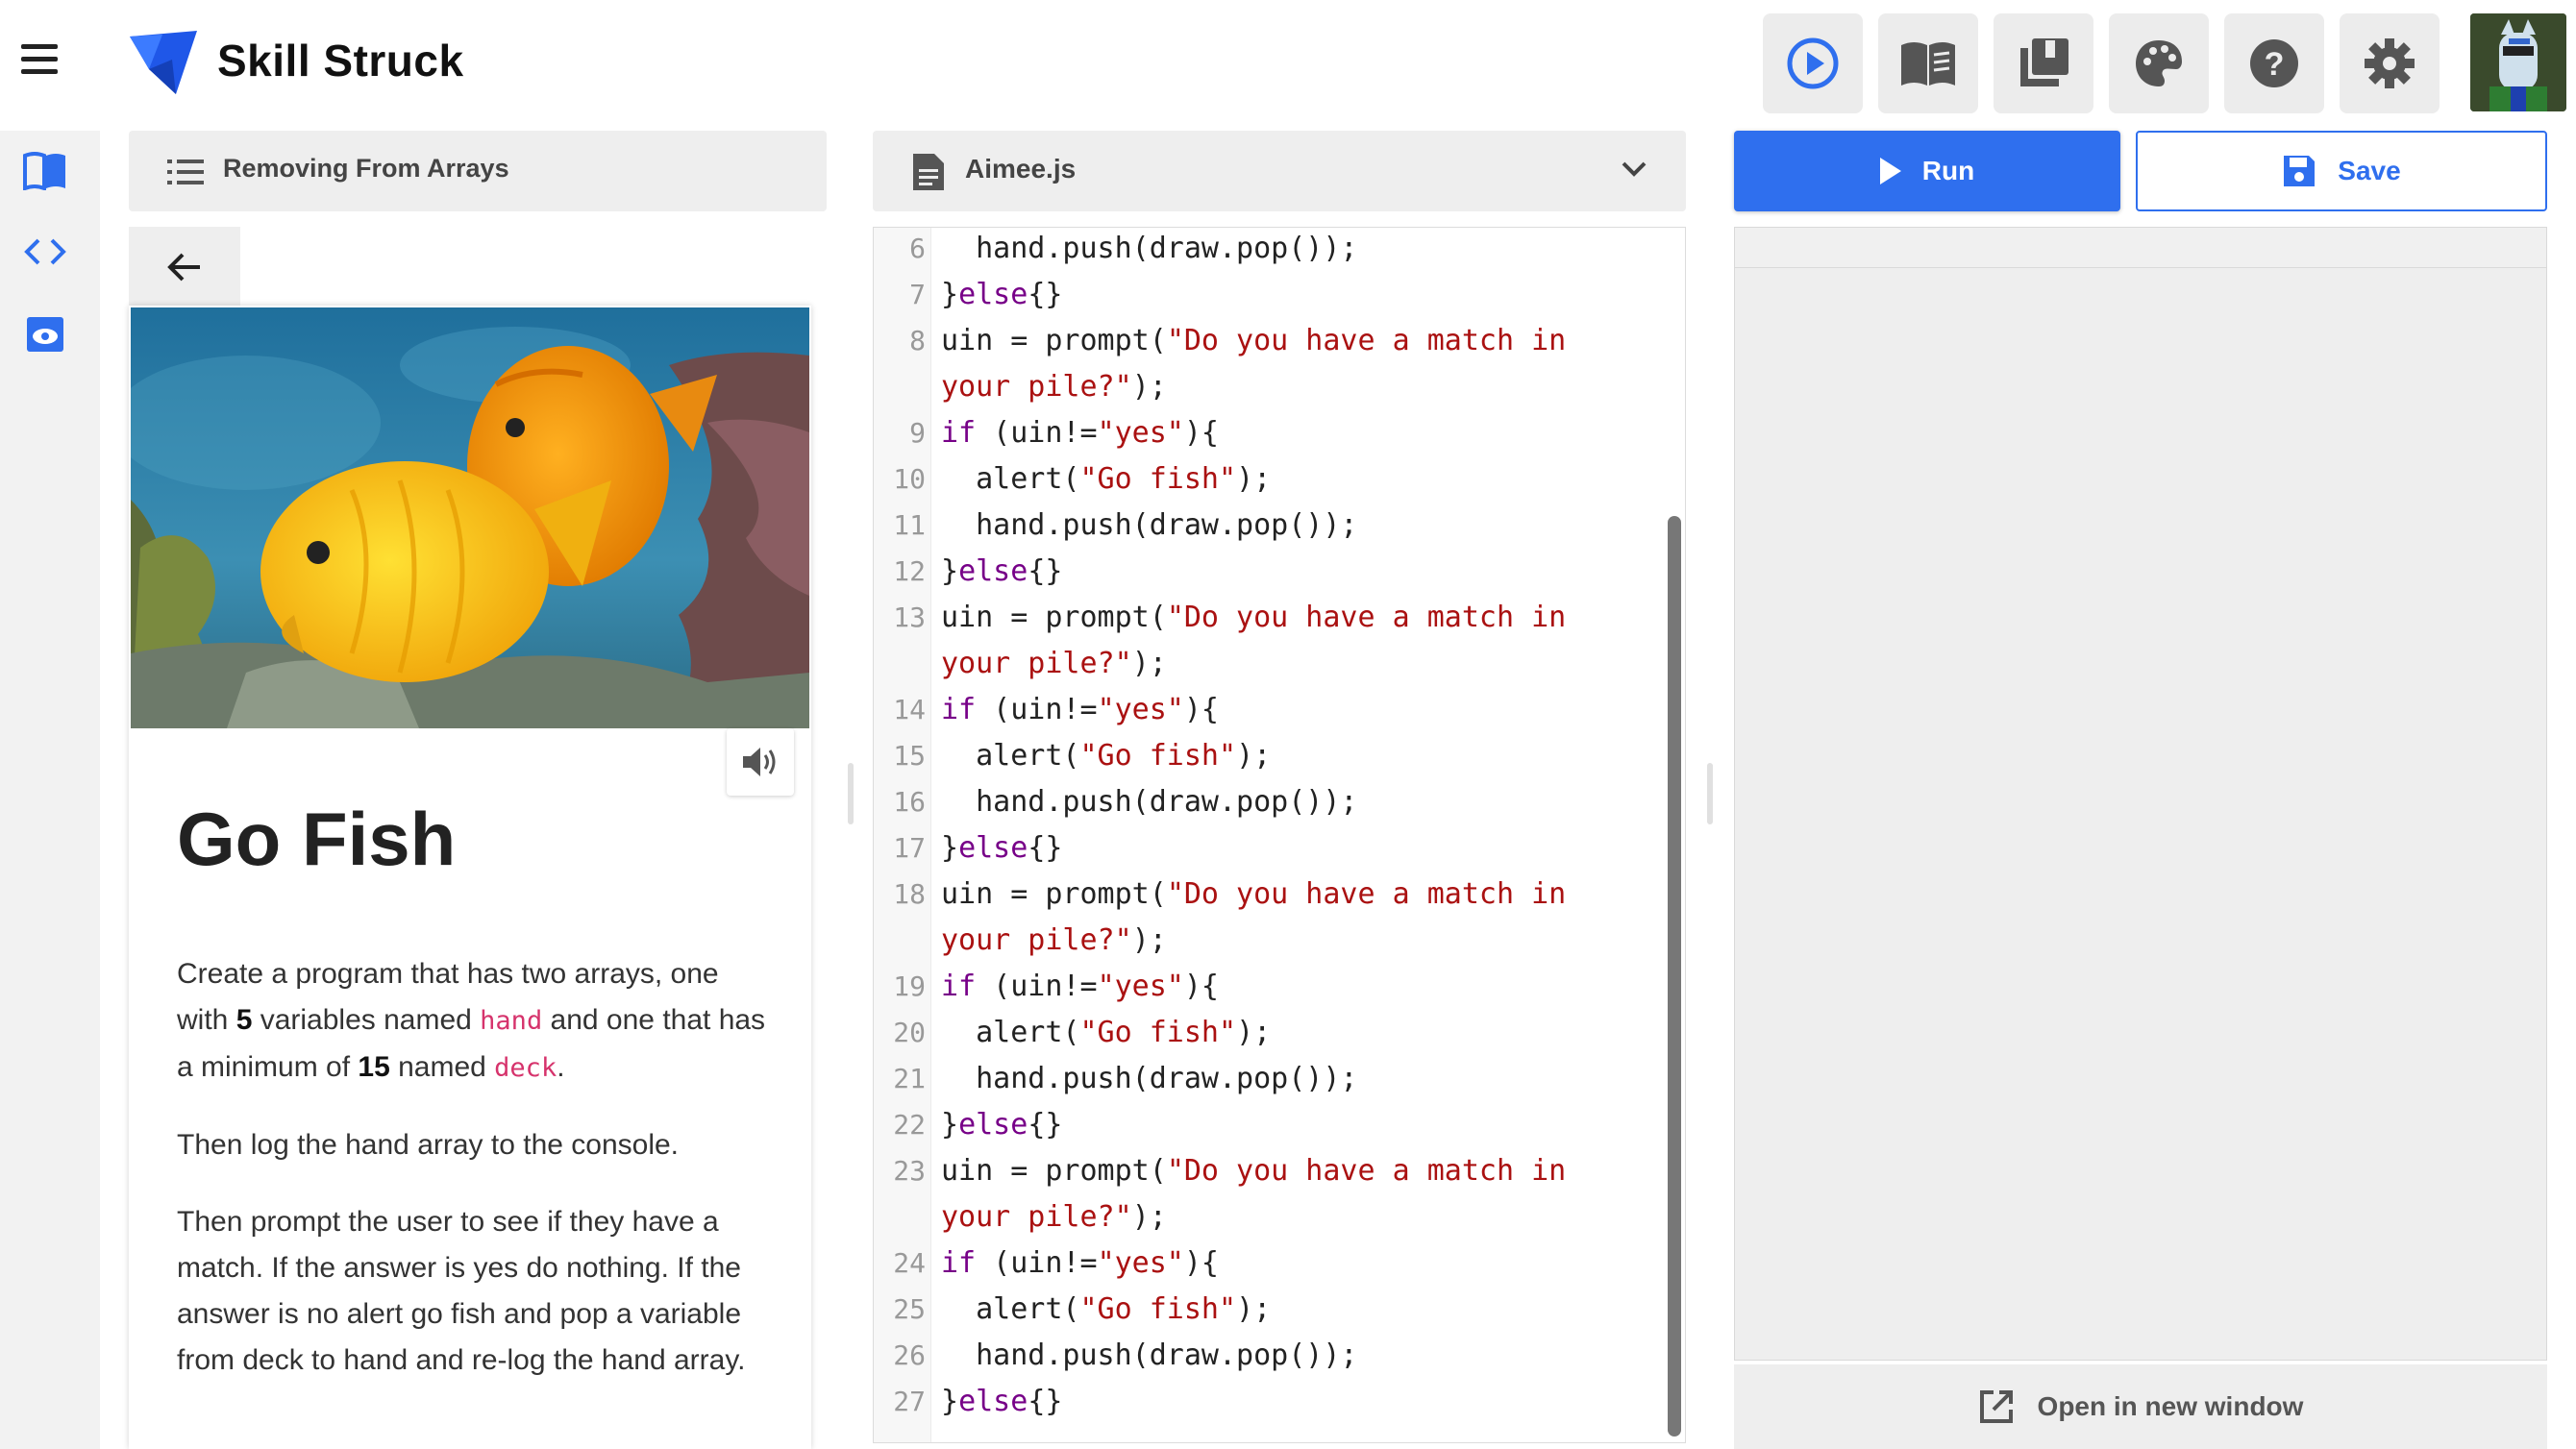 The height and width of the screenshot is (1449, 2576). What do you see at coordinates (909, 1078) in the screenshot?
I see `line-number: 21` at bounding box center [909, 1078].